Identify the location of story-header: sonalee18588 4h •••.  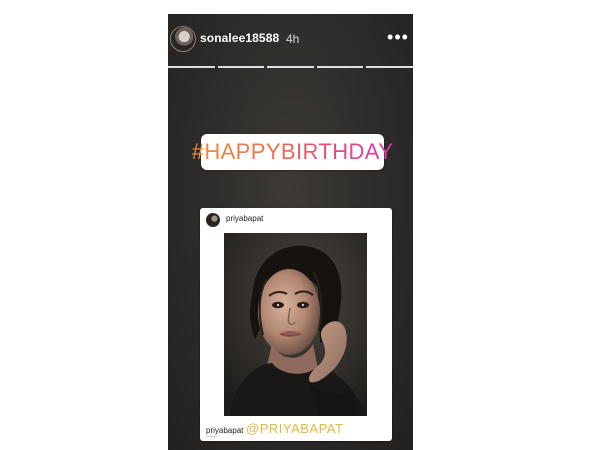
(290, 42).